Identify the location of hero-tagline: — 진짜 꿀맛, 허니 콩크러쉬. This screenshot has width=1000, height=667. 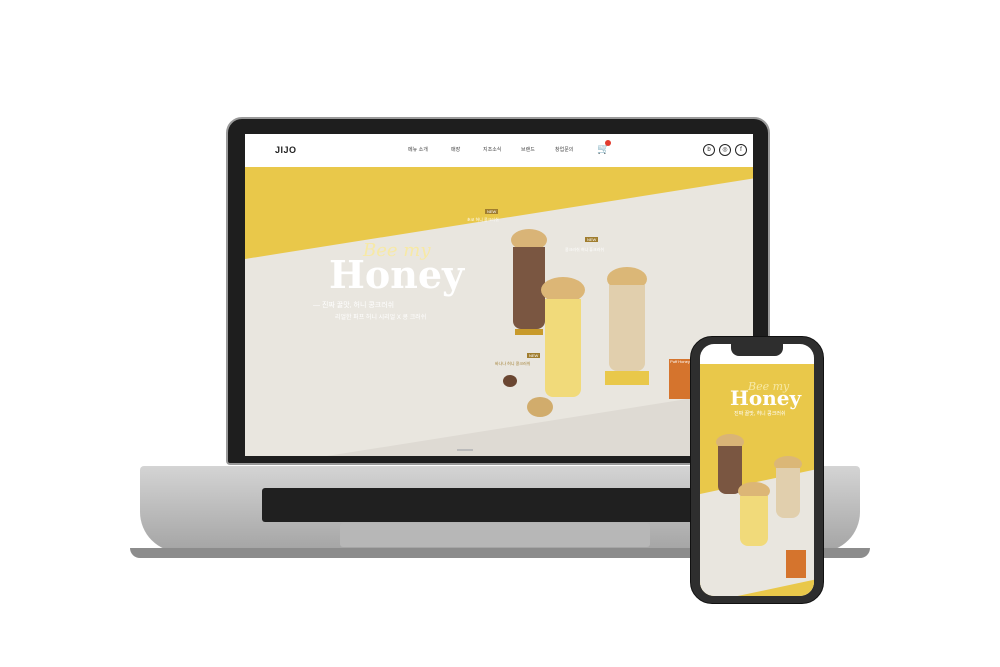
(354, 305).